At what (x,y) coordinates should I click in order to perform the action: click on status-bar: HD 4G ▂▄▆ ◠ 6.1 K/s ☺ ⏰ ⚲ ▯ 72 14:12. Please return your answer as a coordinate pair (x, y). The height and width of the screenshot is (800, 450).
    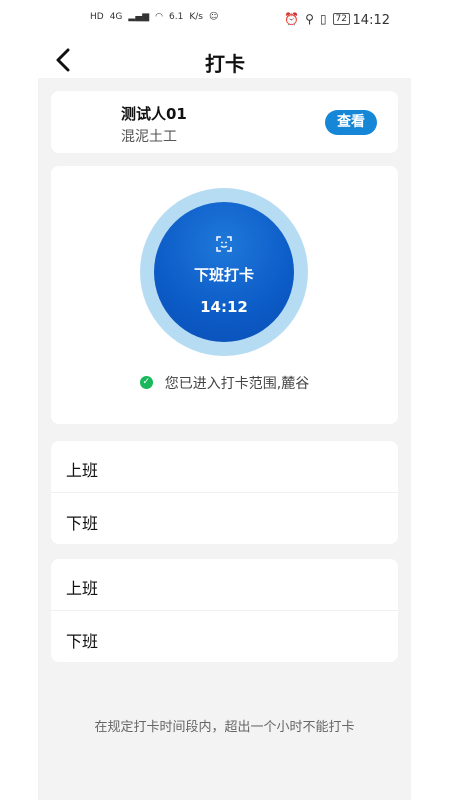
    Looking at the image, I should click on (225, 20).